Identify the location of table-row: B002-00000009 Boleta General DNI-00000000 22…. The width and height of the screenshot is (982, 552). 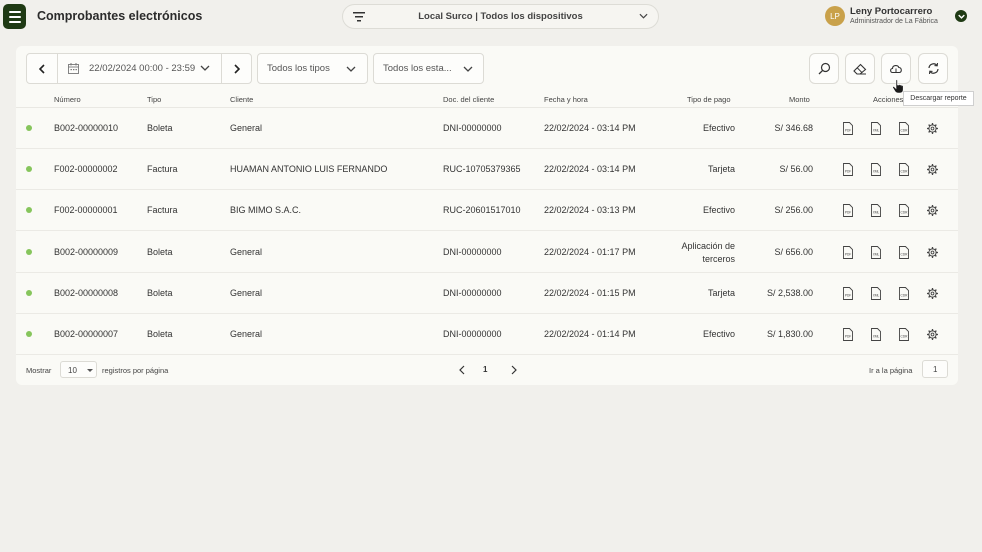
(487, 252).